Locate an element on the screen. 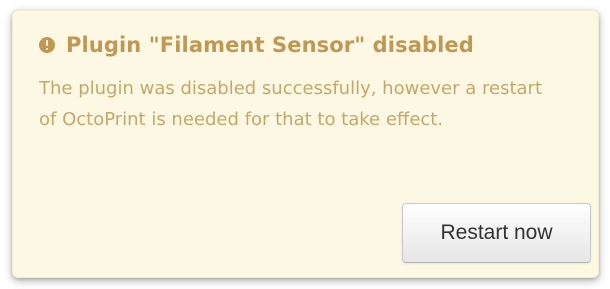 The width and height of the screenshot is (610, 289). notification-header: Plugin "Filament Sensor" disabled is located at coordinates (256, 45).